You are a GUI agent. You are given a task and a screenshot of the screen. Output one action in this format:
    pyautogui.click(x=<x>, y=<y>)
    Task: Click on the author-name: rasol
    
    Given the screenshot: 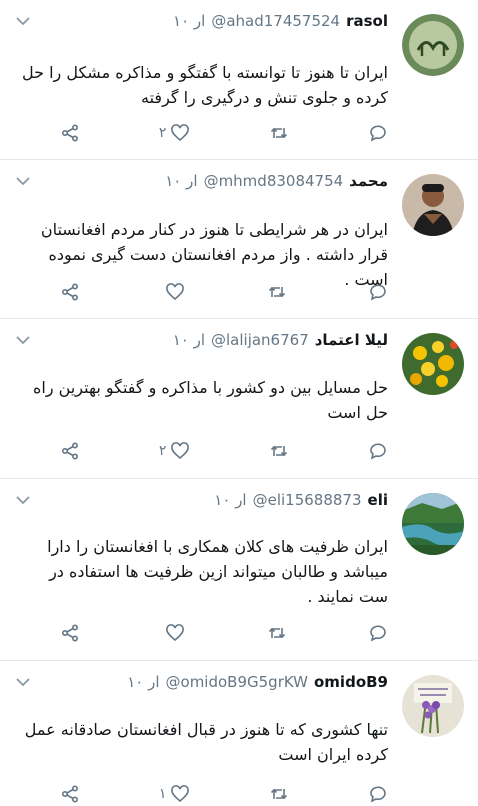 What is the action you would take?
    pyautogui.click(x=367, y=21)
    